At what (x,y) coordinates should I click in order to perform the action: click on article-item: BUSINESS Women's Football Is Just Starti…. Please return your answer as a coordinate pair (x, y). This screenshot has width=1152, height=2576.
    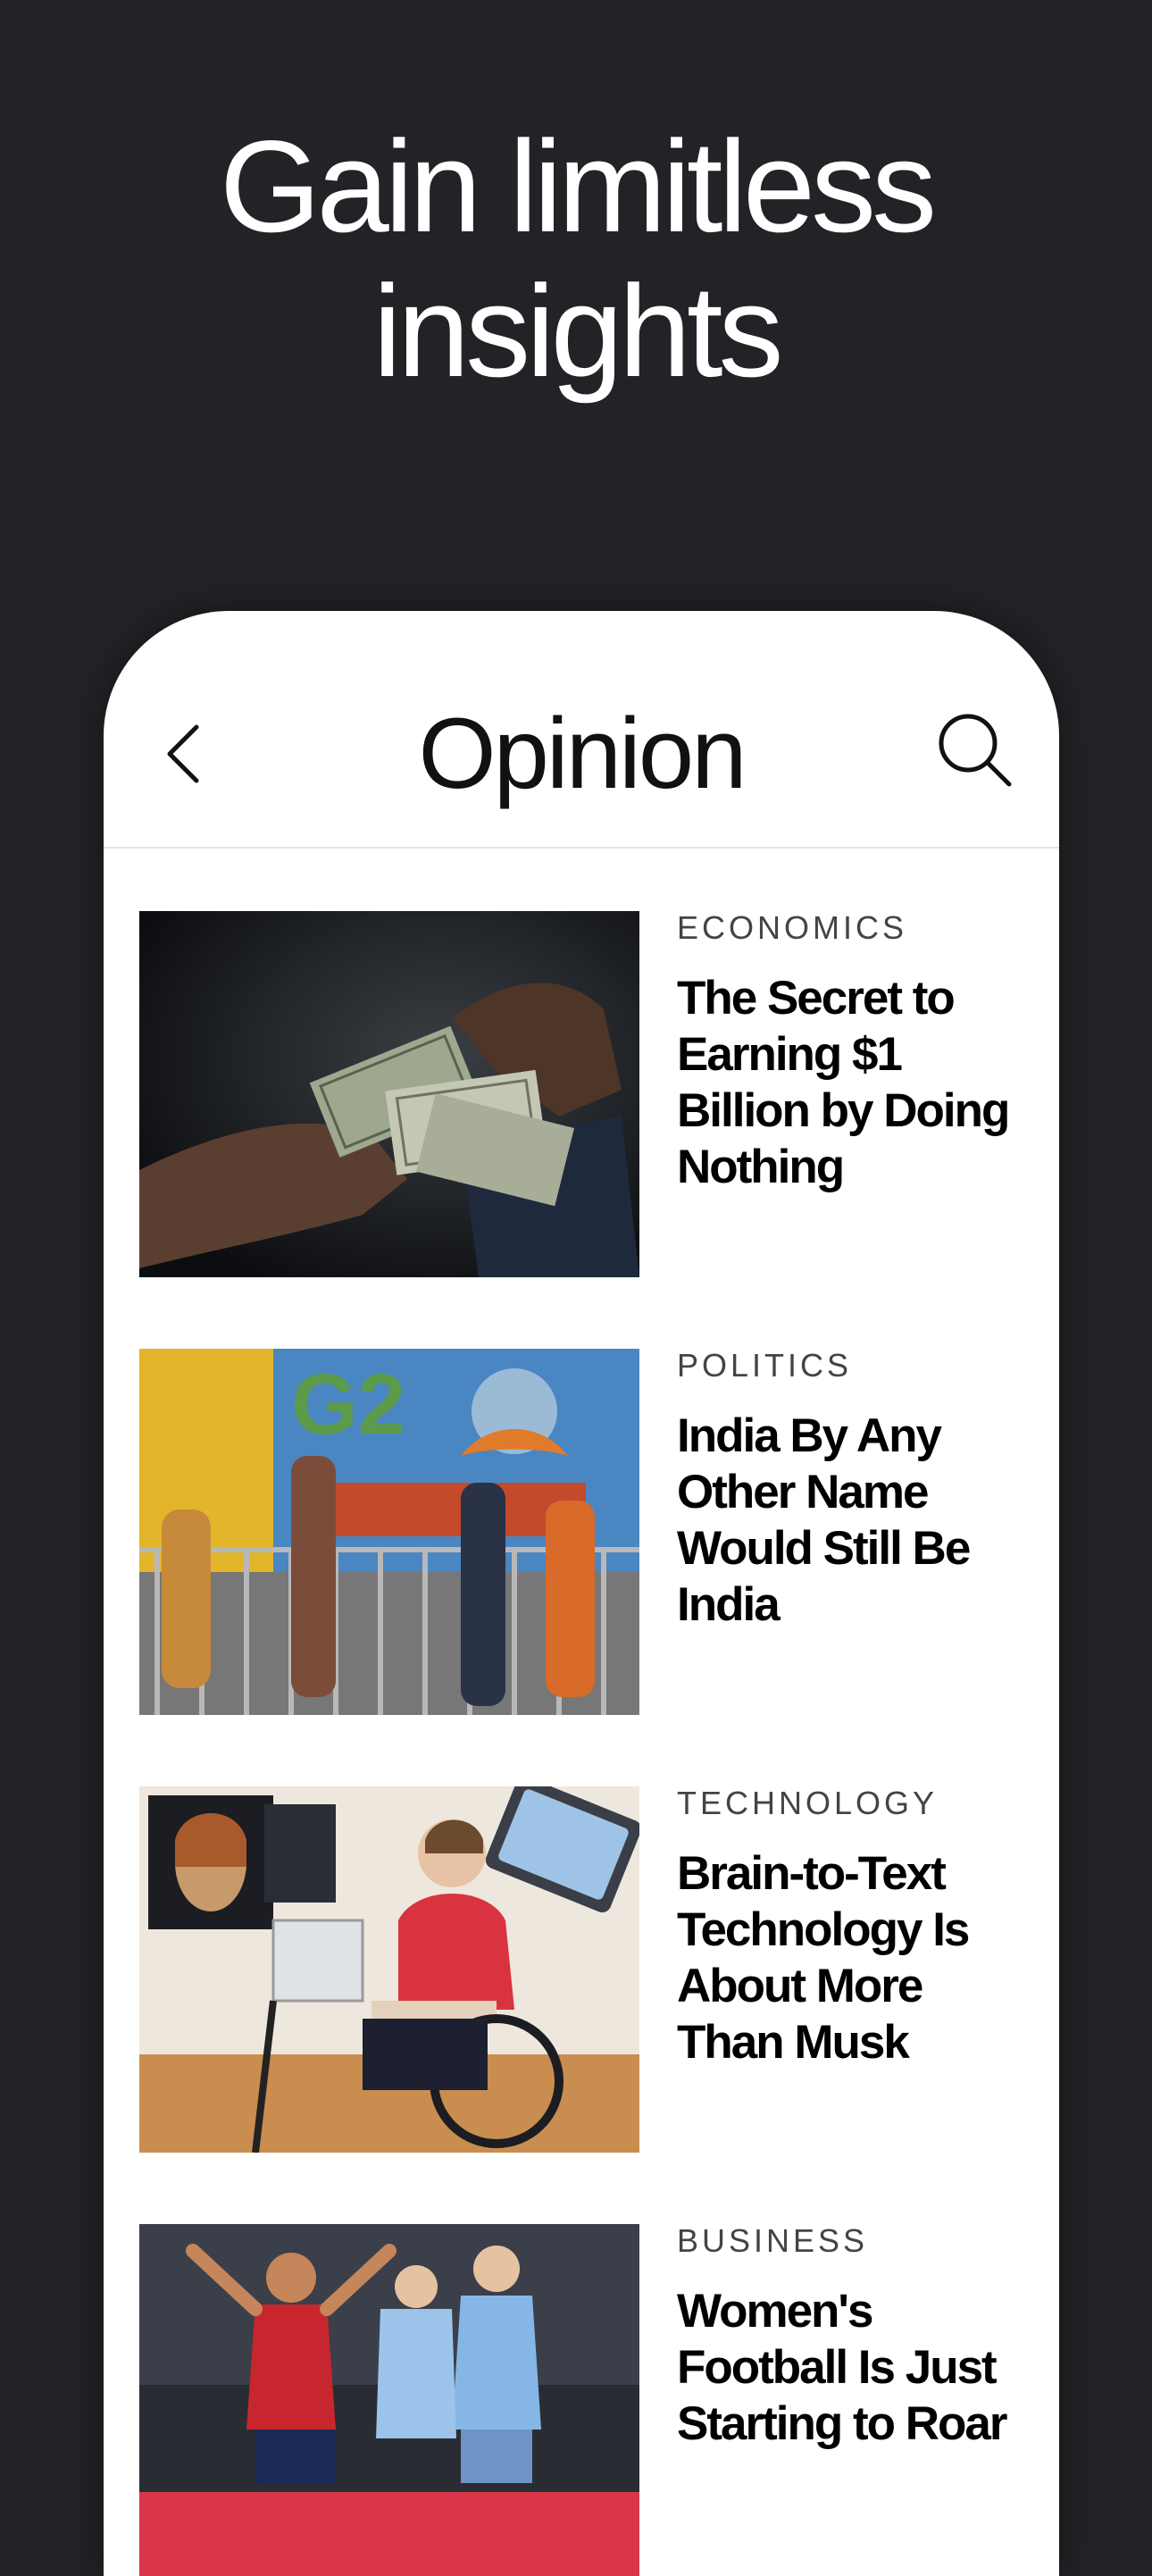
    Looking at the image, I should click on (586, 2399).